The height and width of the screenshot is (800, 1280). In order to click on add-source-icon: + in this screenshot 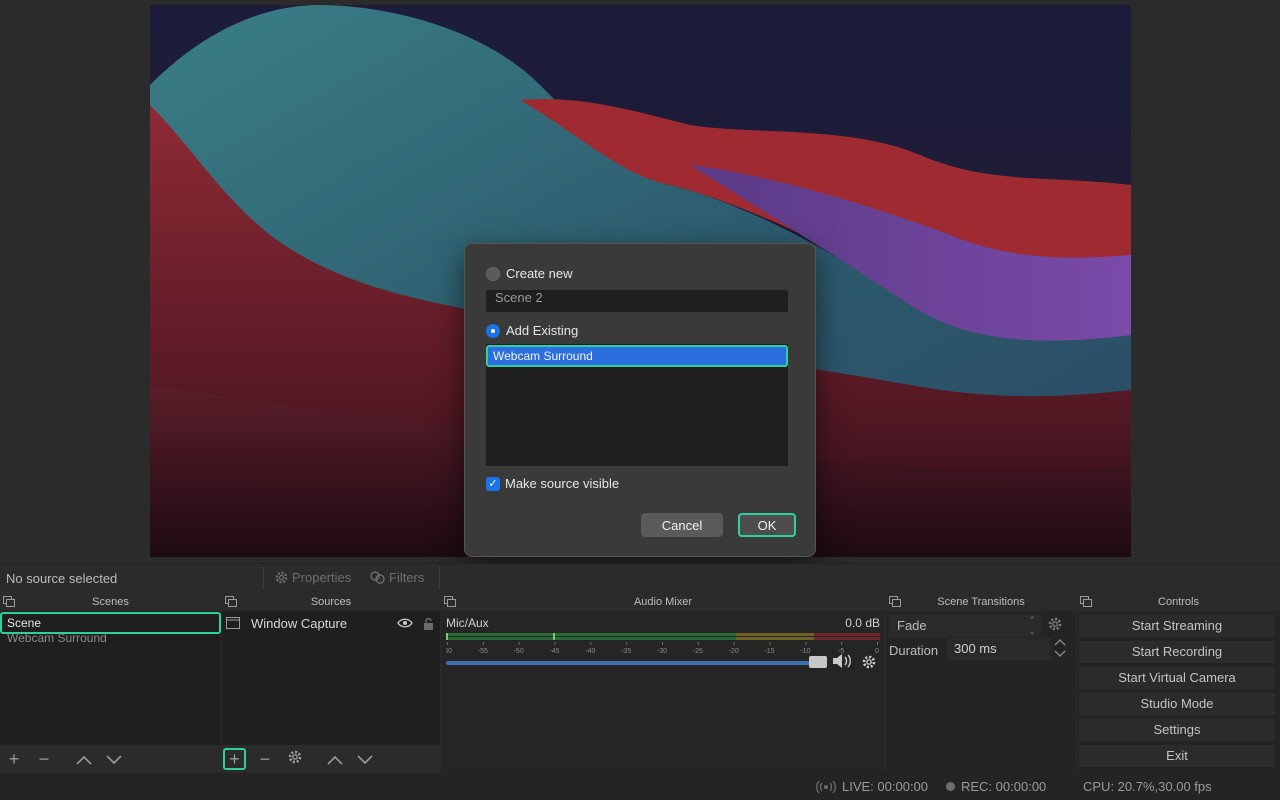, I will do `click(234, 759)`.